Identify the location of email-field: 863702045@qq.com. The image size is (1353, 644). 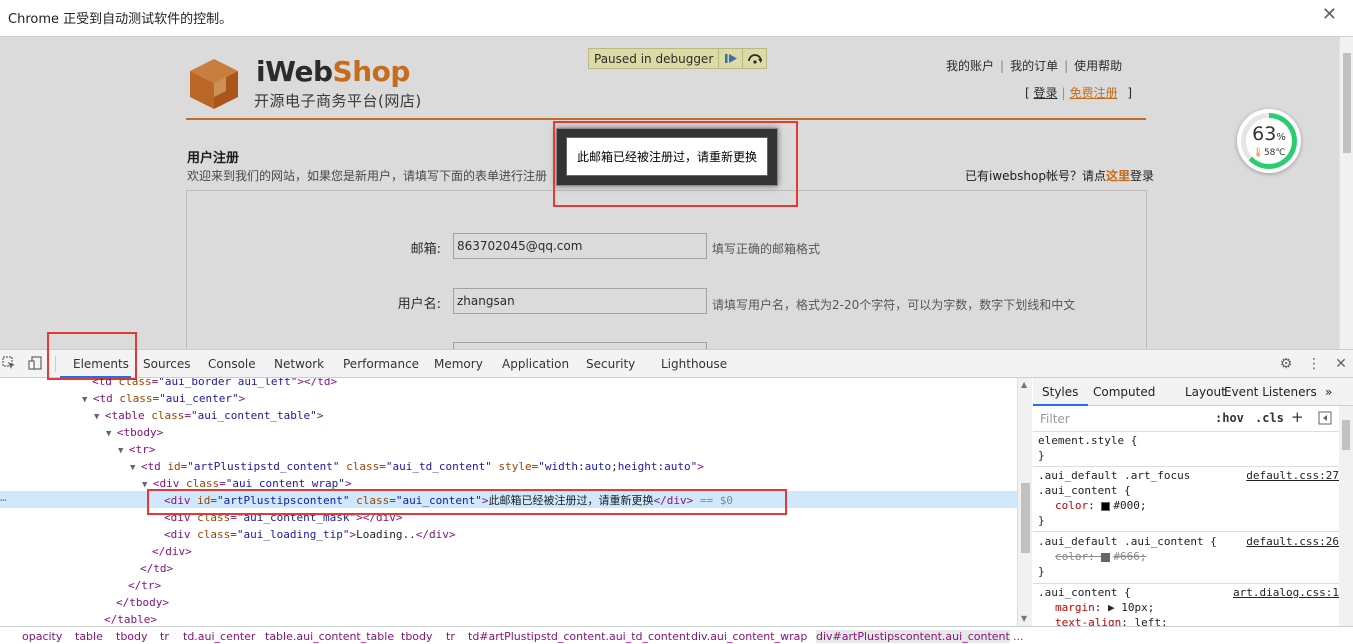
(580, 246).